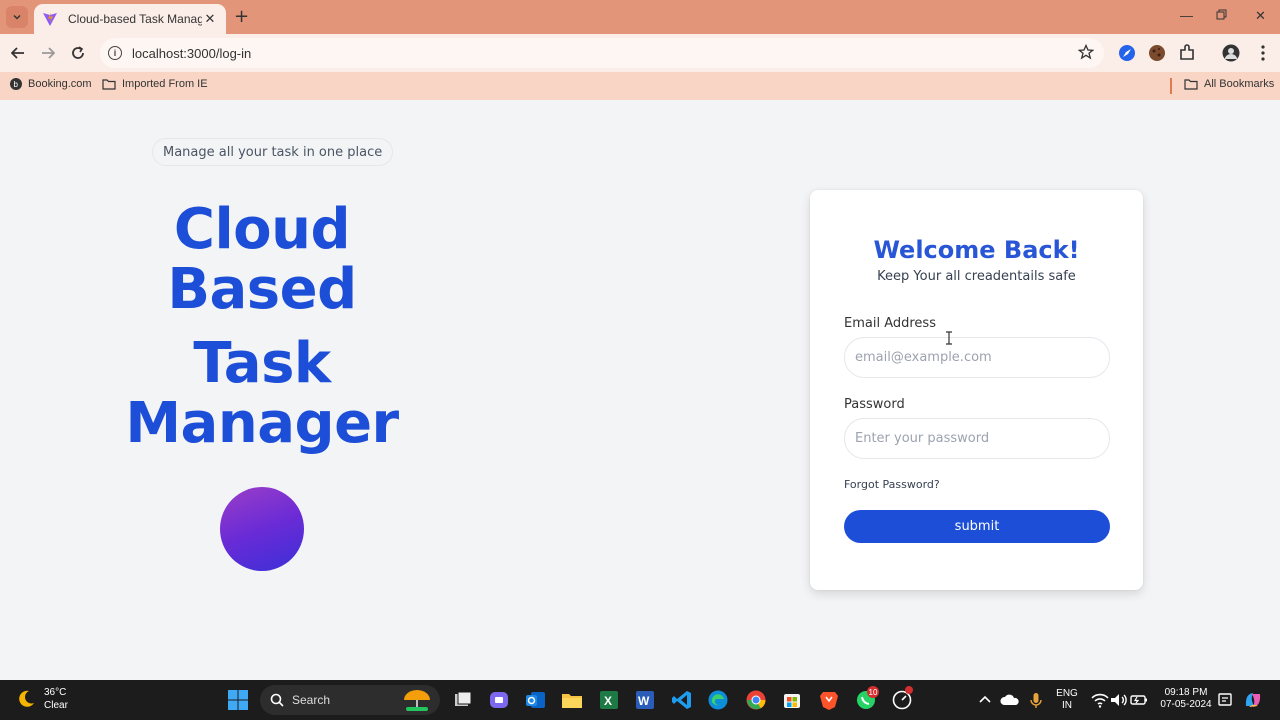 Image resolution: width=1280 pixels, height=720 pixels. I want to click on extension-compass-icon, so click(1127, 53).